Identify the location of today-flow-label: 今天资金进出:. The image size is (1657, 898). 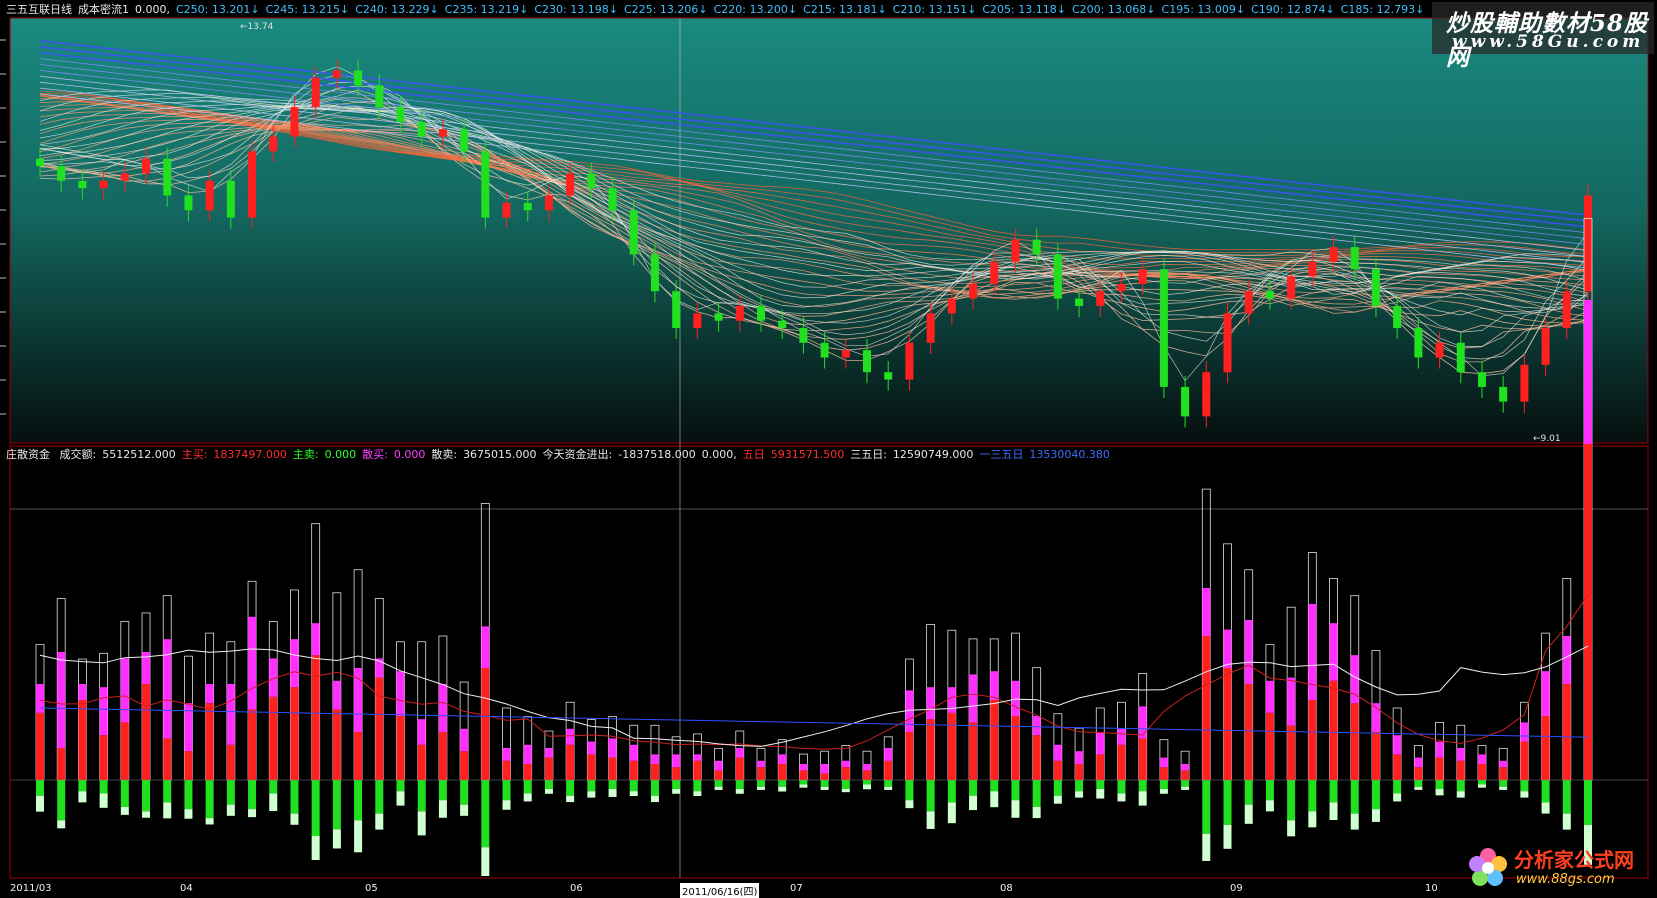
(577, 454).